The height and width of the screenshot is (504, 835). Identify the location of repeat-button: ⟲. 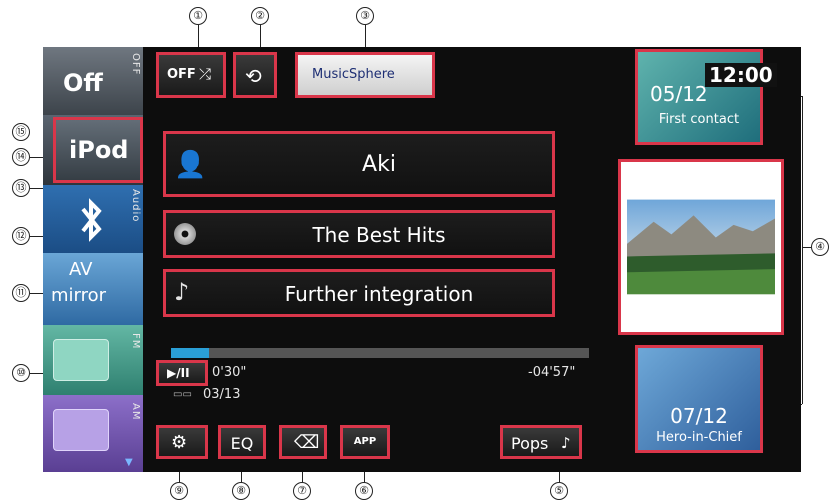
(255, 75).